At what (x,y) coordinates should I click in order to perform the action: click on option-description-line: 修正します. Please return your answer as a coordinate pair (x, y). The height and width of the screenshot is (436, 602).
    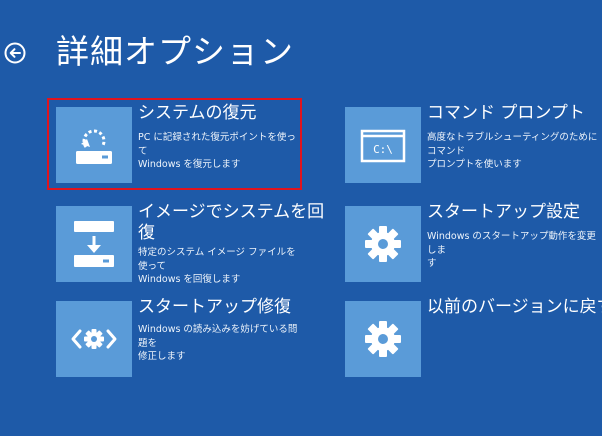
    Looking at the image, I should click on (162, 356).